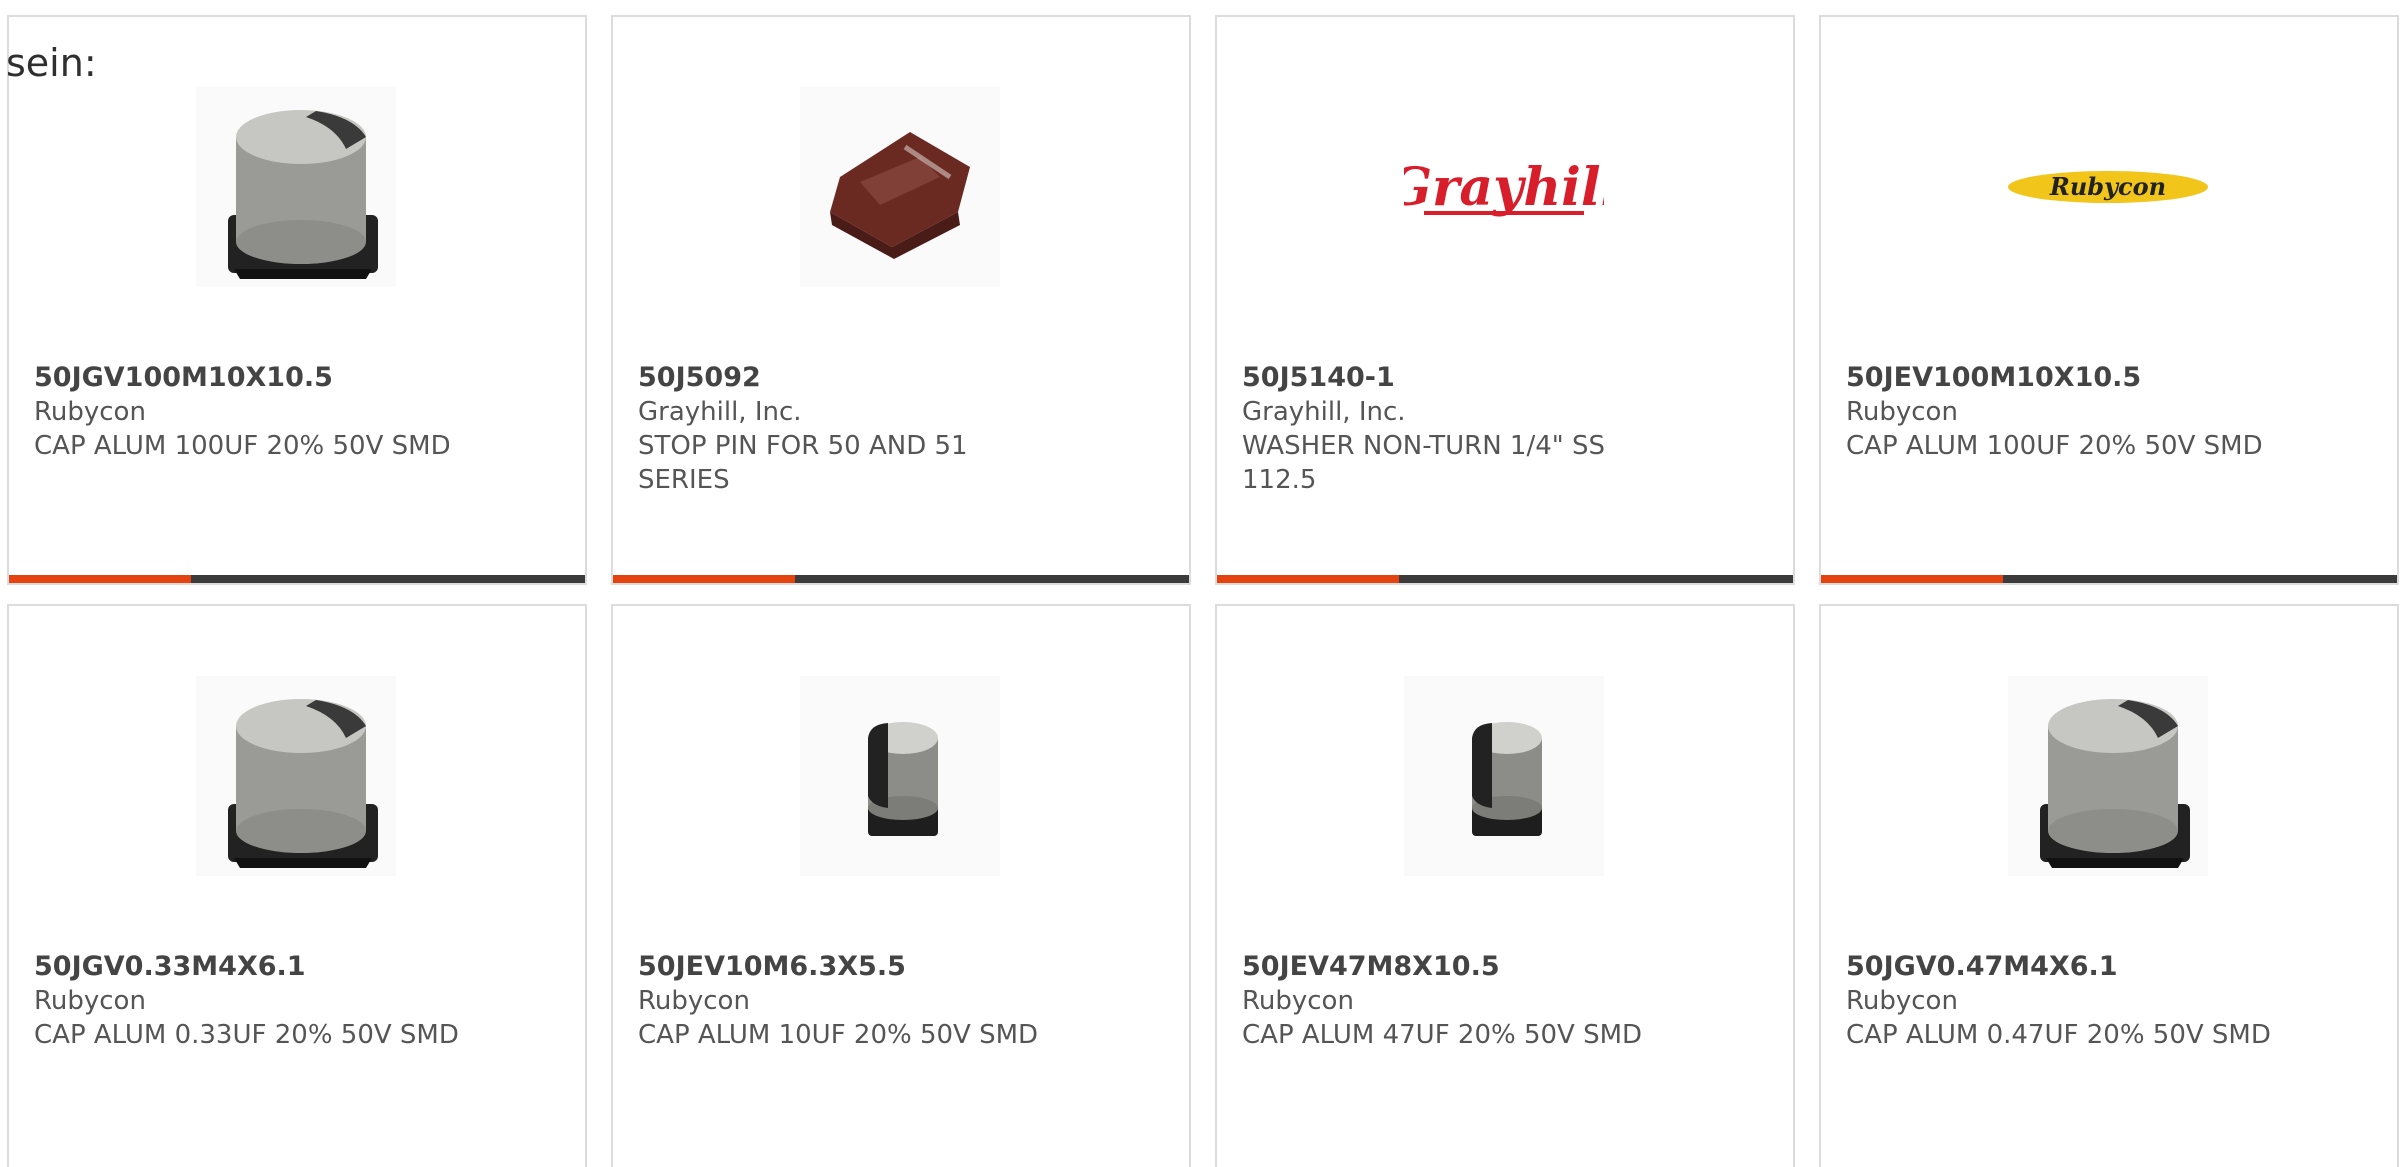 This screenshot has width=2400, height=1167. What do you see at coordinates (2058, 1035) in the screenshot?
I see `description: CAP ALUM 0.47UF 20% 50V SMD` at bounding box center [2058, 1035].